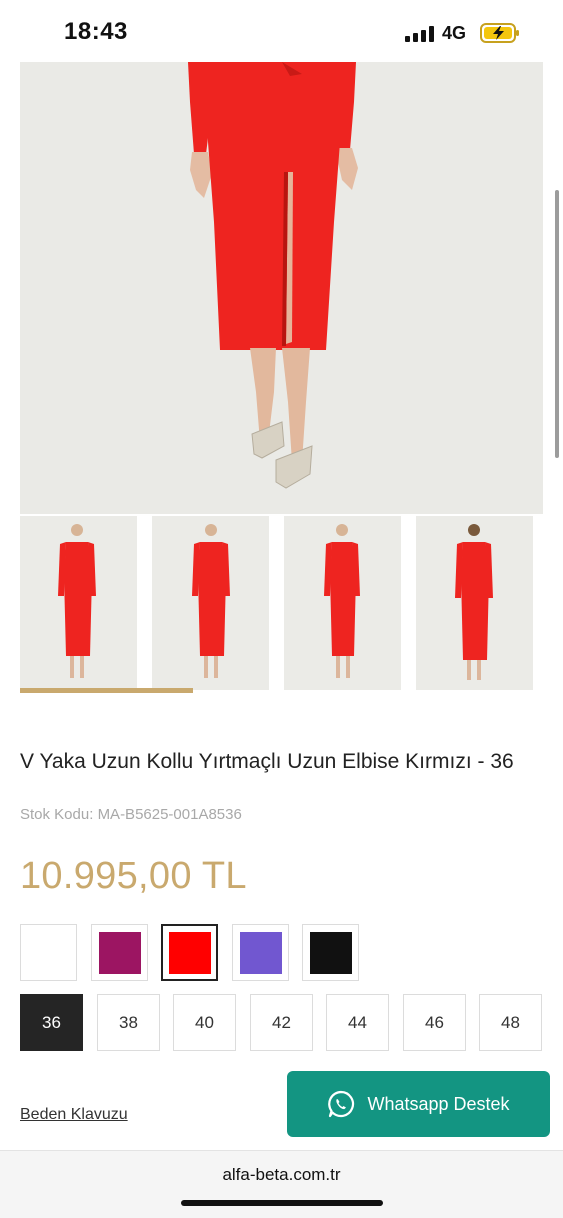  I want to click on color-swatch-magenta, so click(119, 952).